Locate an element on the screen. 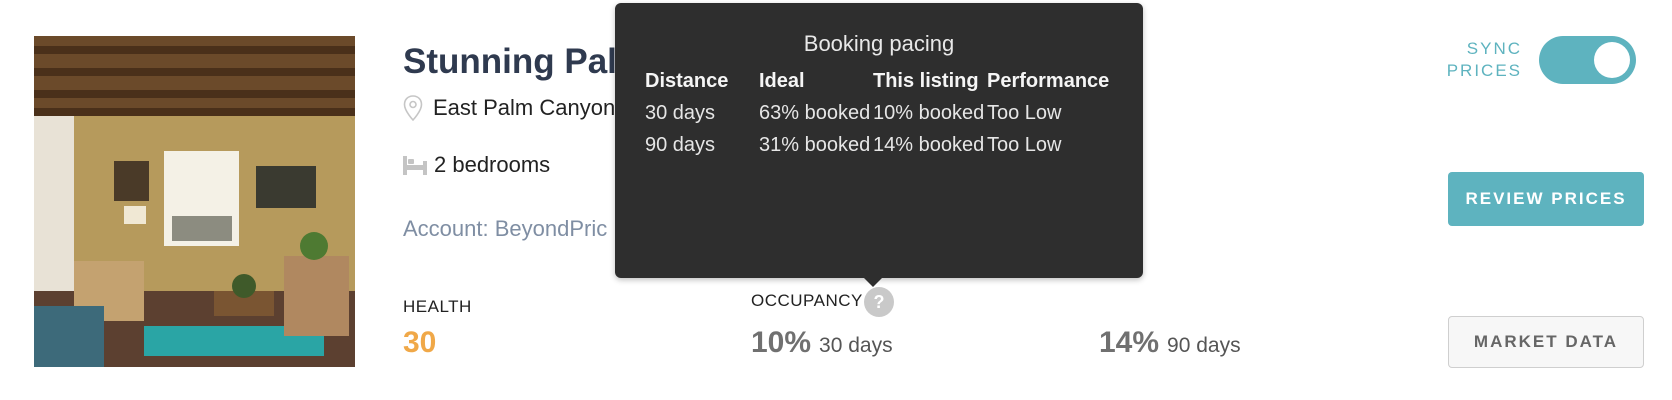 The width and height of the screenshot is (1672, 400). listing-bedrooms: 2 bedrooms is located at coordinates (476, 165).